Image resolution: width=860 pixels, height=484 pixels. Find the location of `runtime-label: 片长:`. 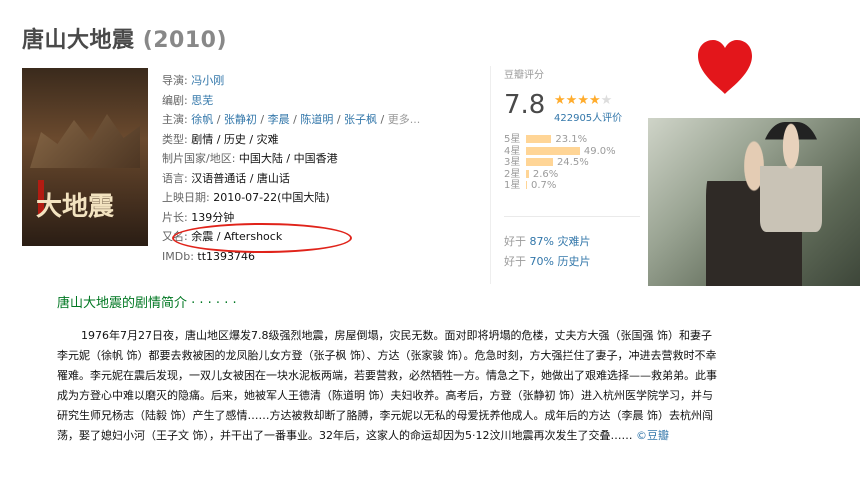

runtime-label: 片长: is located at coordinates (175, 217).